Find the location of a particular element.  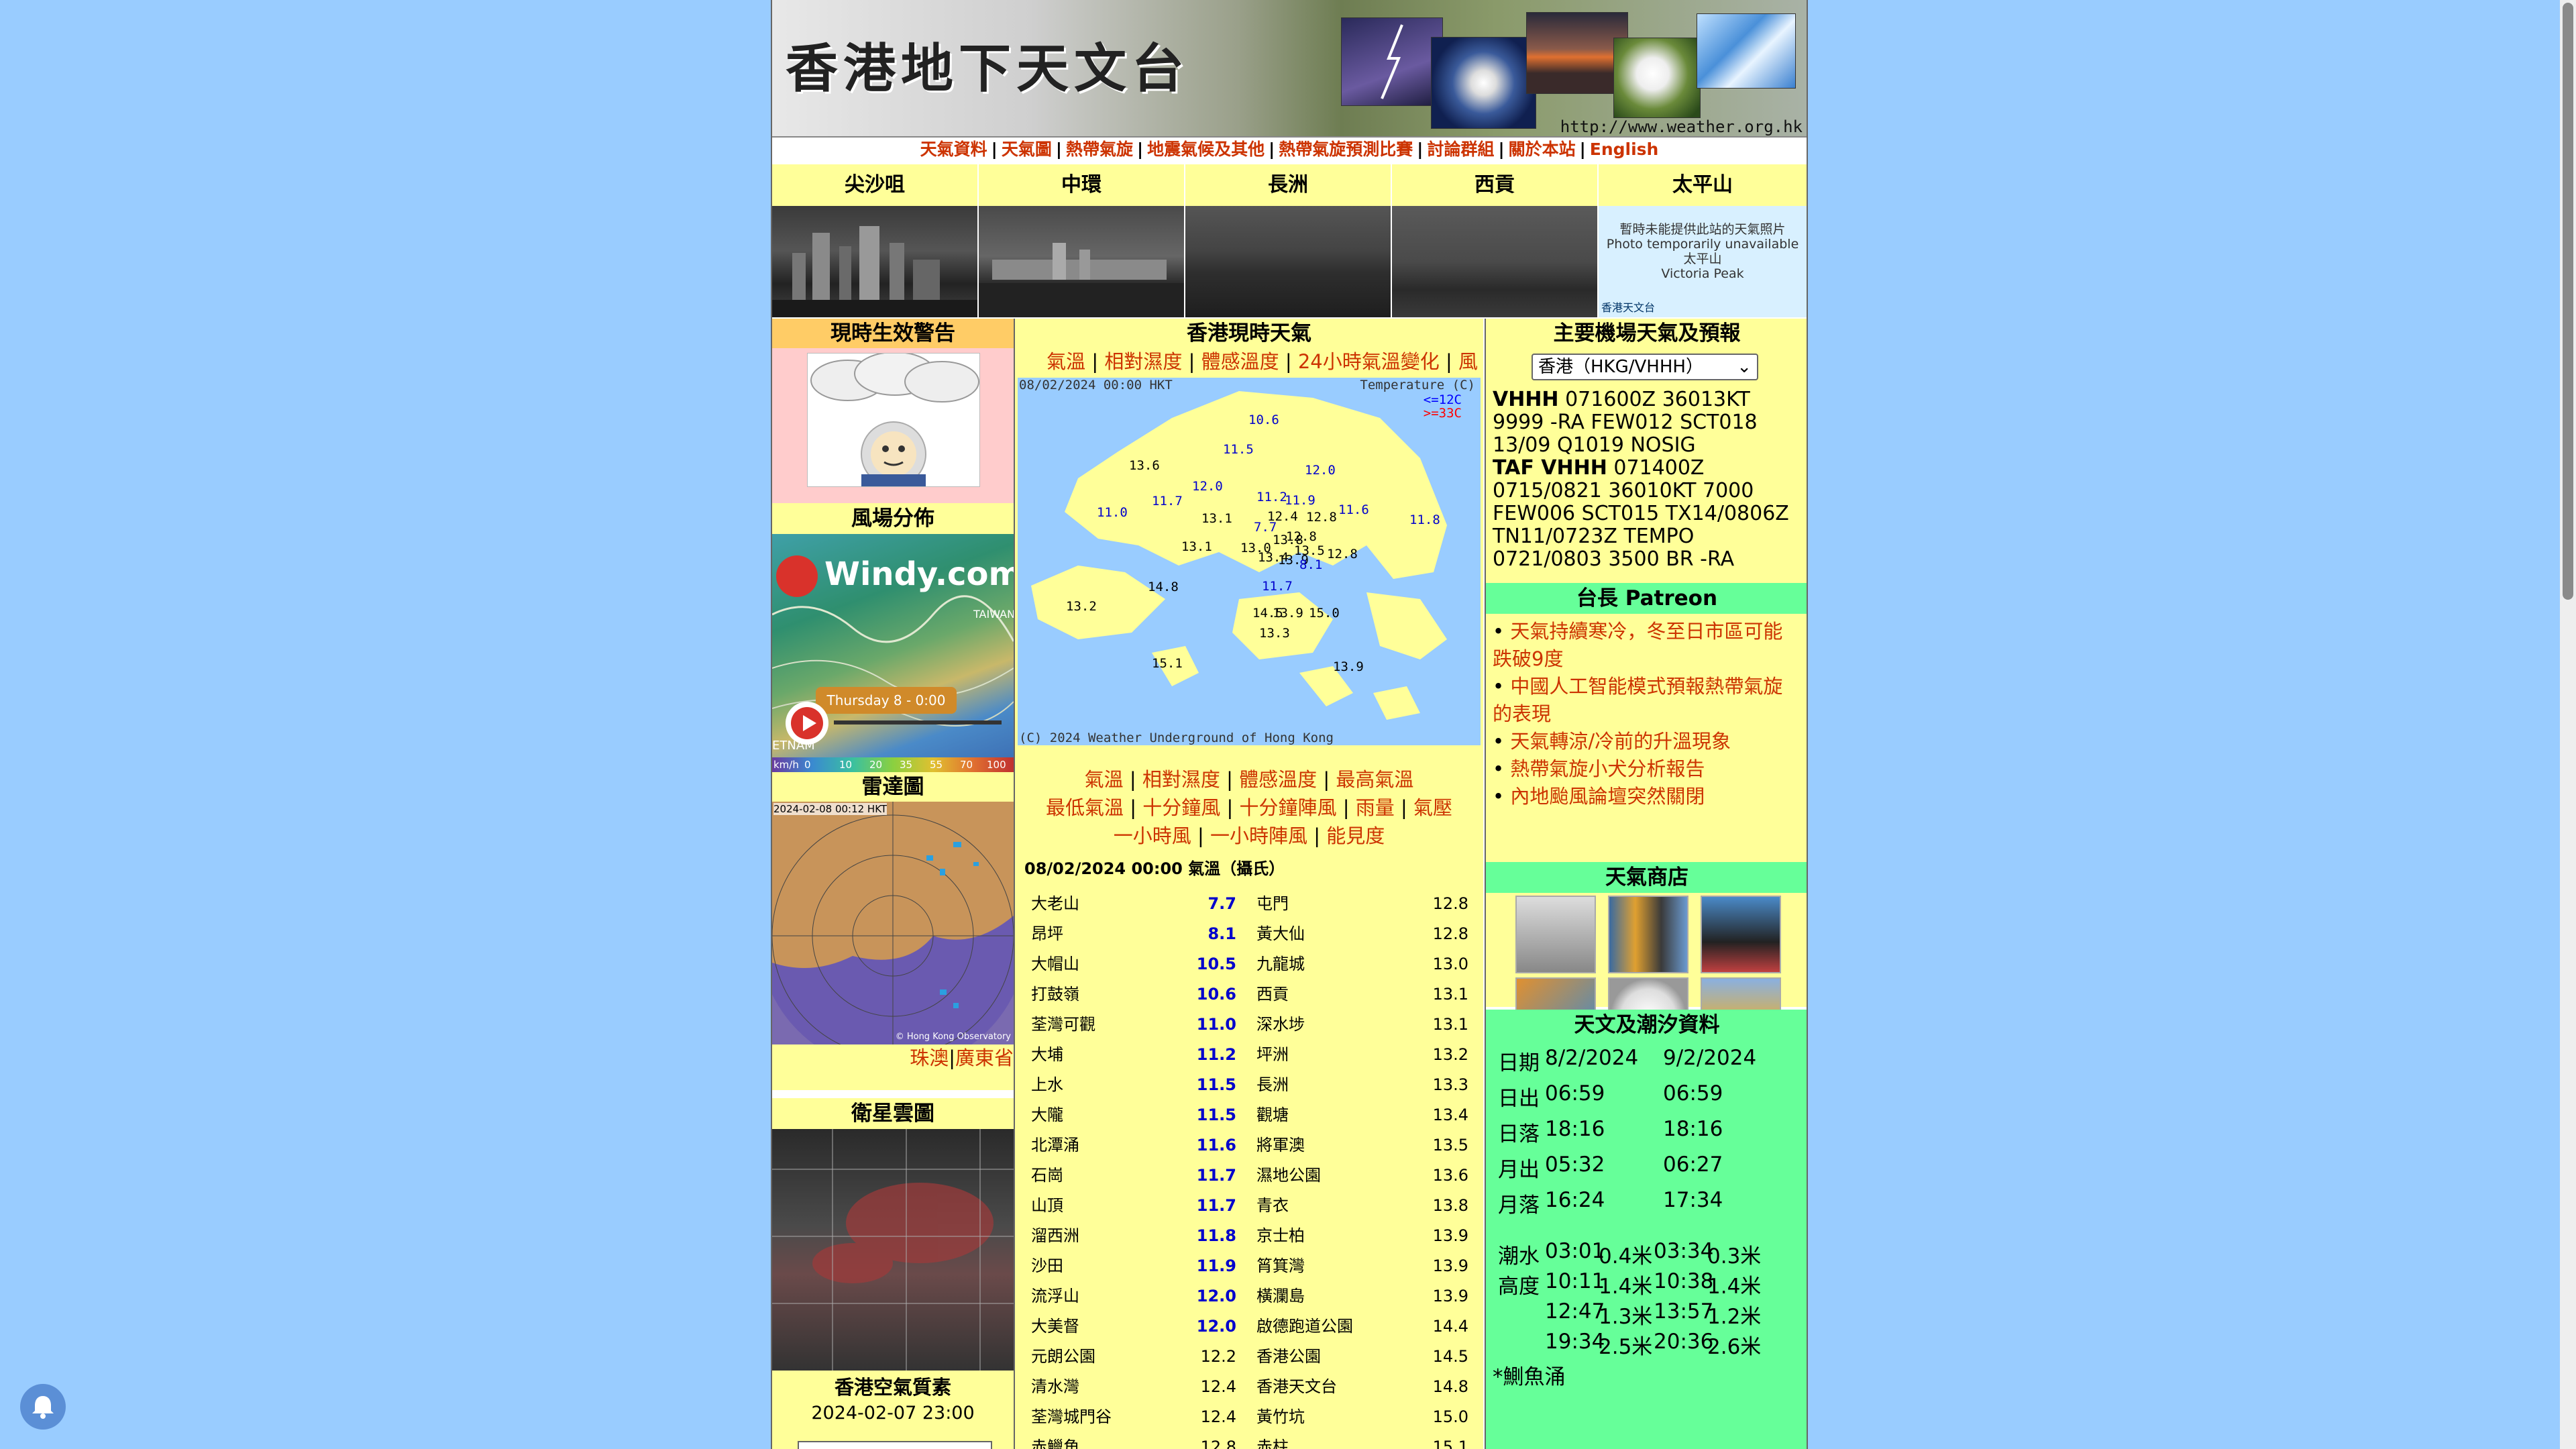

airport-select: 香港（HKG/VHHH） ⌄ is located at coordinates (1645, 367).